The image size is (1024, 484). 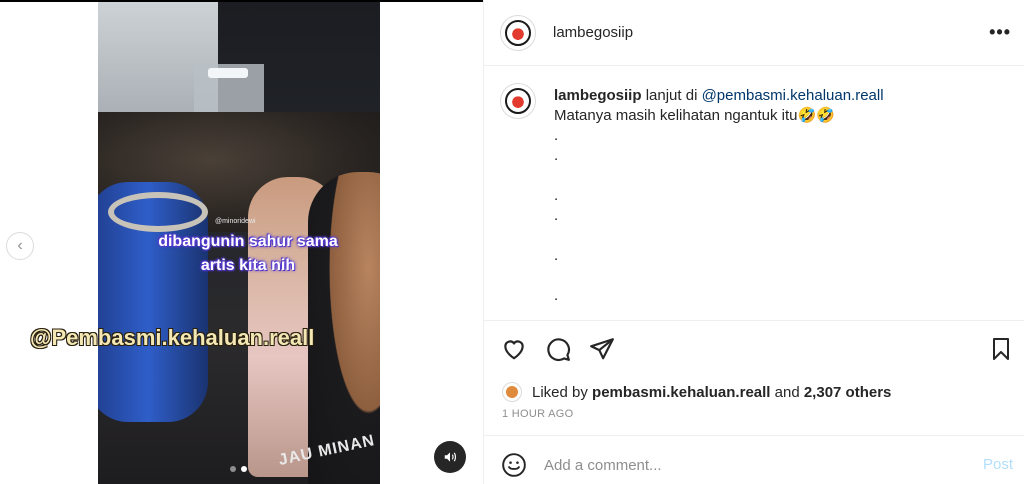 I want to click on bookmark-icon, so click(x=1001, y=349).